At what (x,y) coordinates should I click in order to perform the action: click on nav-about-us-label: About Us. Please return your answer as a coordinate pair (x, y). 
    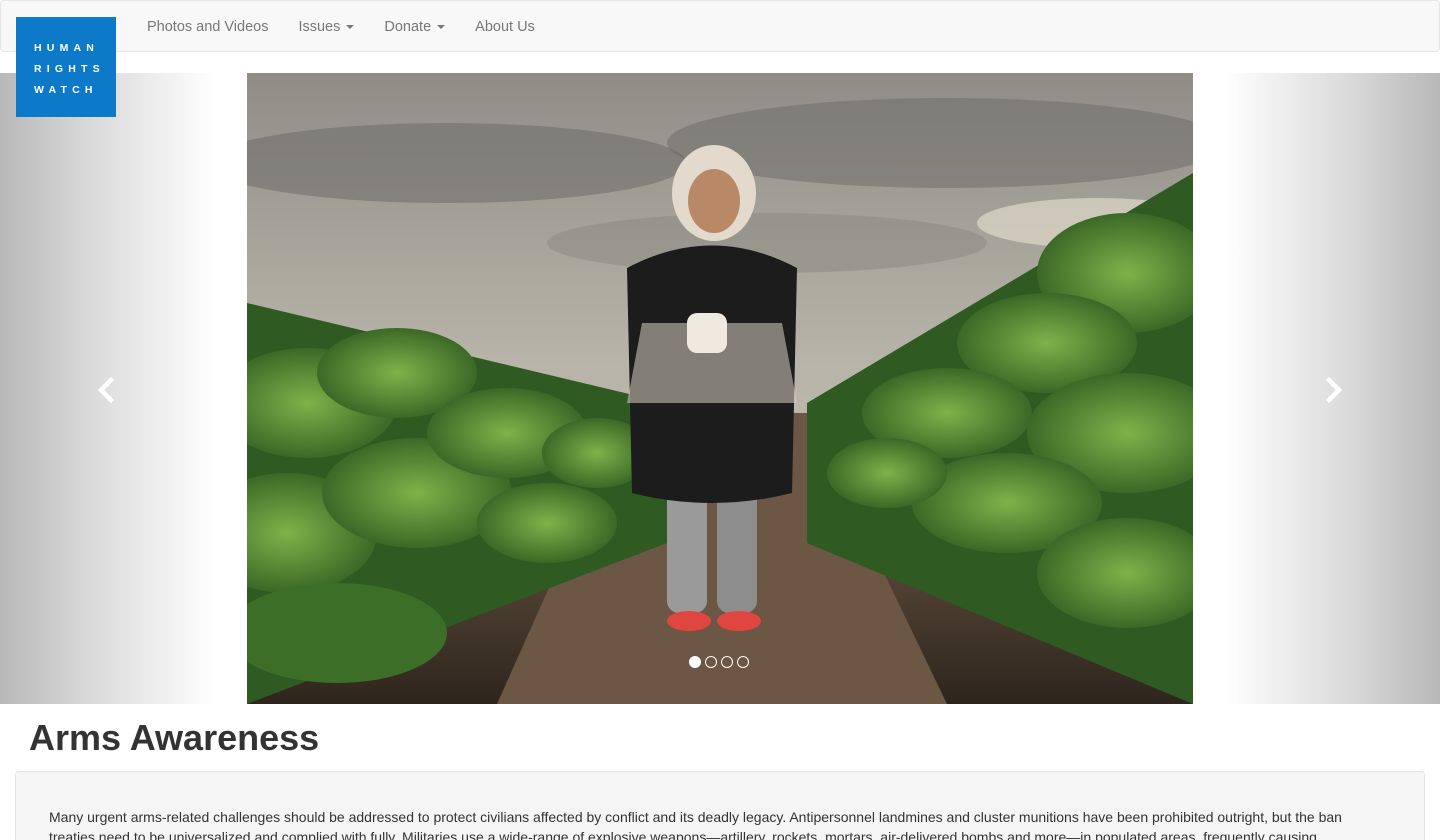
    Looking at the image, I should click on (505, 27).